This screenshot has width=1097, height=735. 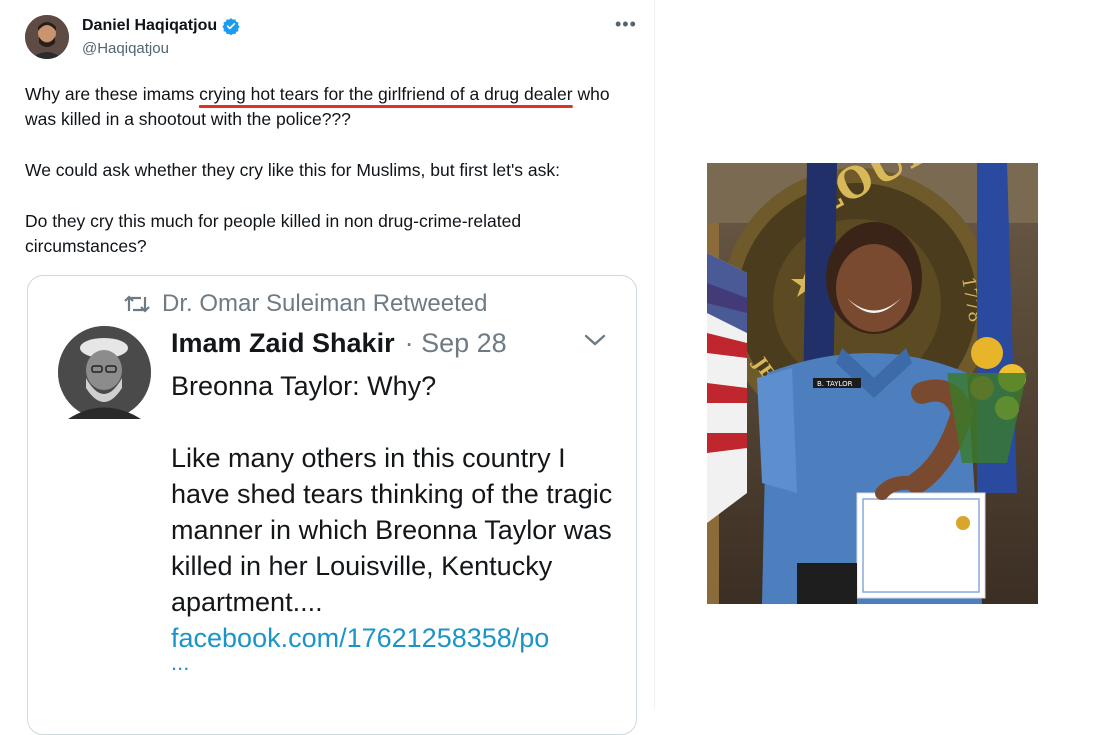 I want to click on verified-badge-icon, so click(x=231, y=26).